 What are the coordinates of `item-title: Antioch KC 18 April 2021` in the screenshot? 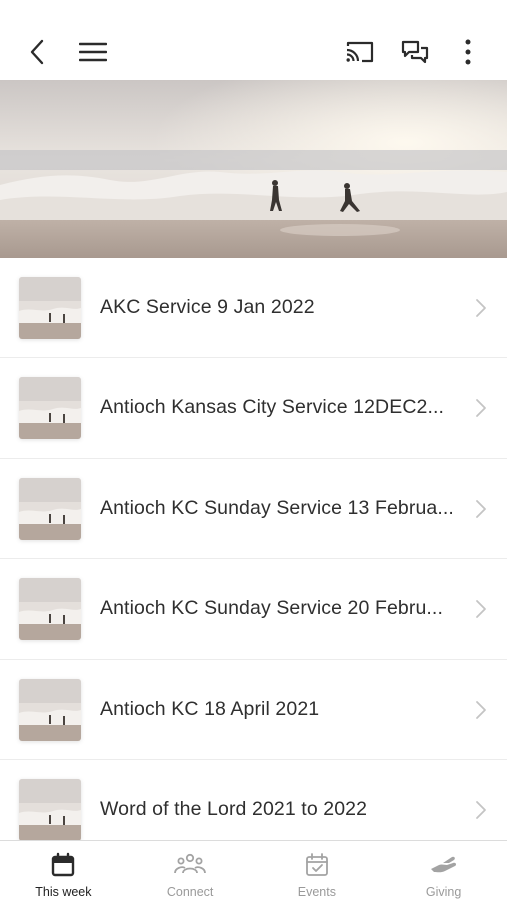 It's located at (210, 708).